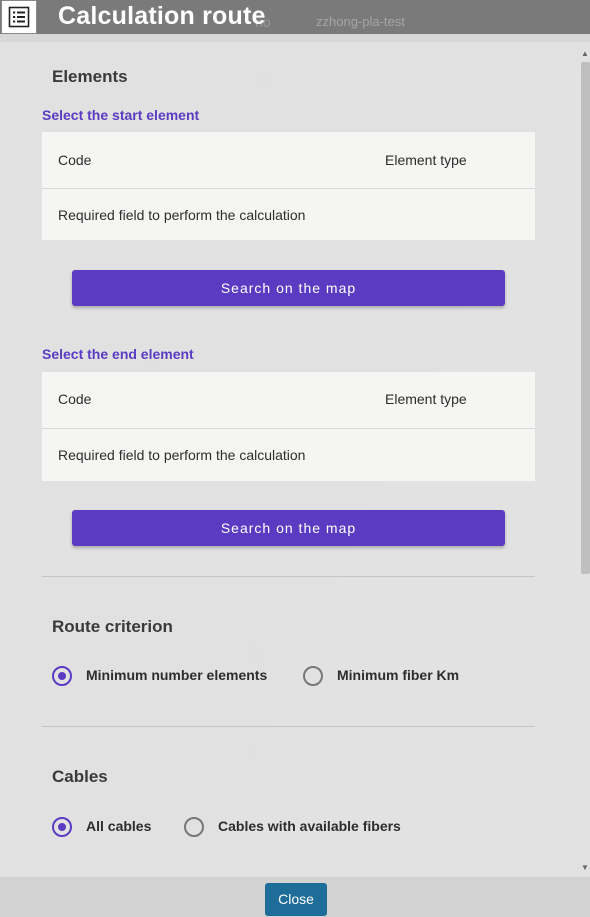 This screenshot has height=917, width=590. I want to click on menu-button, so click(19, 17).